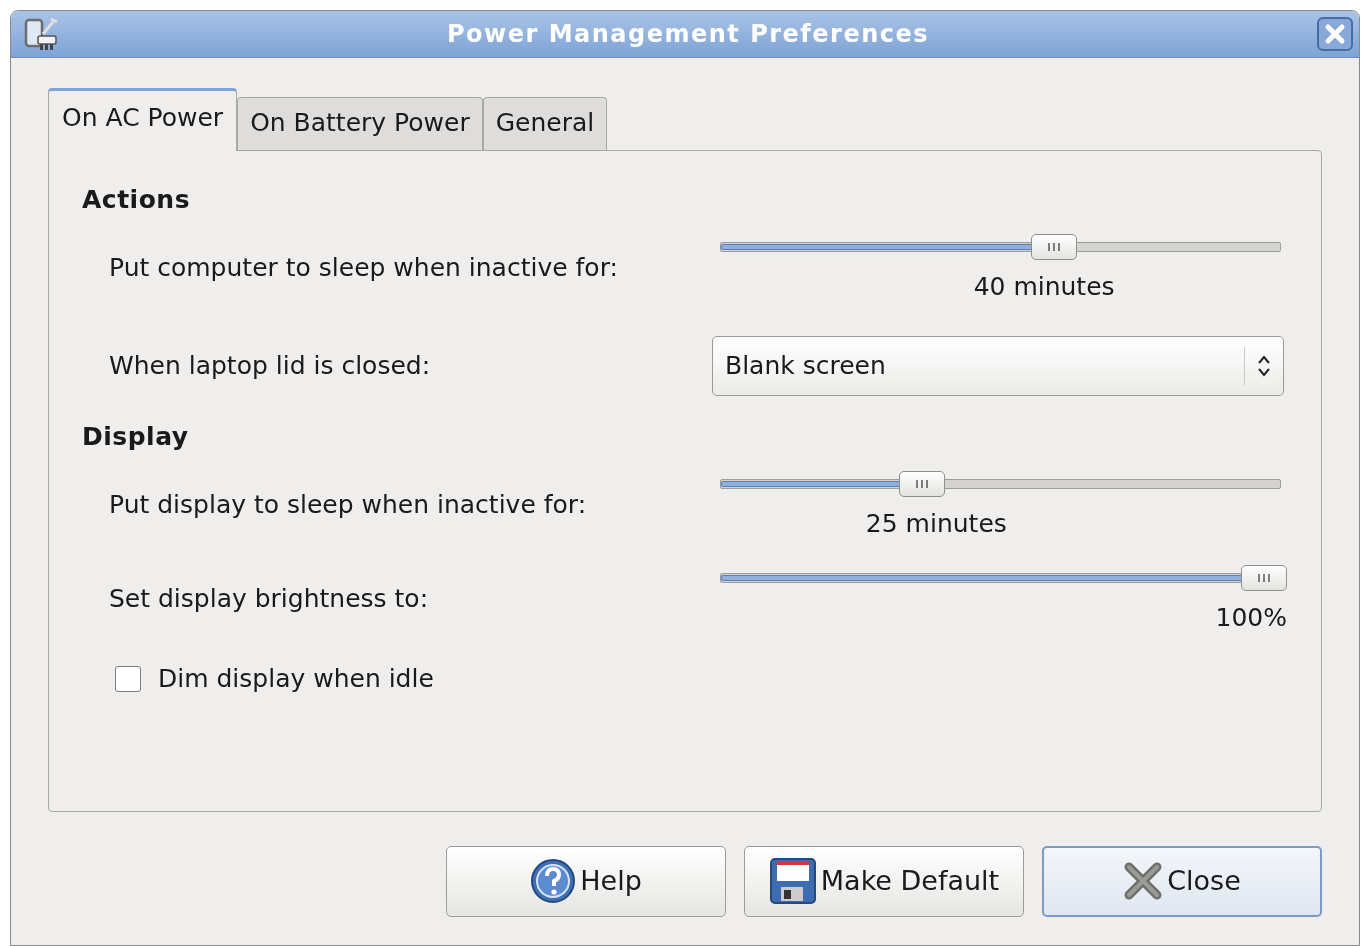 This screenshot has height=946, width=1365. Describe the element at coordinates (553, 881) in the screenshot. I see `help-icon` at that location.